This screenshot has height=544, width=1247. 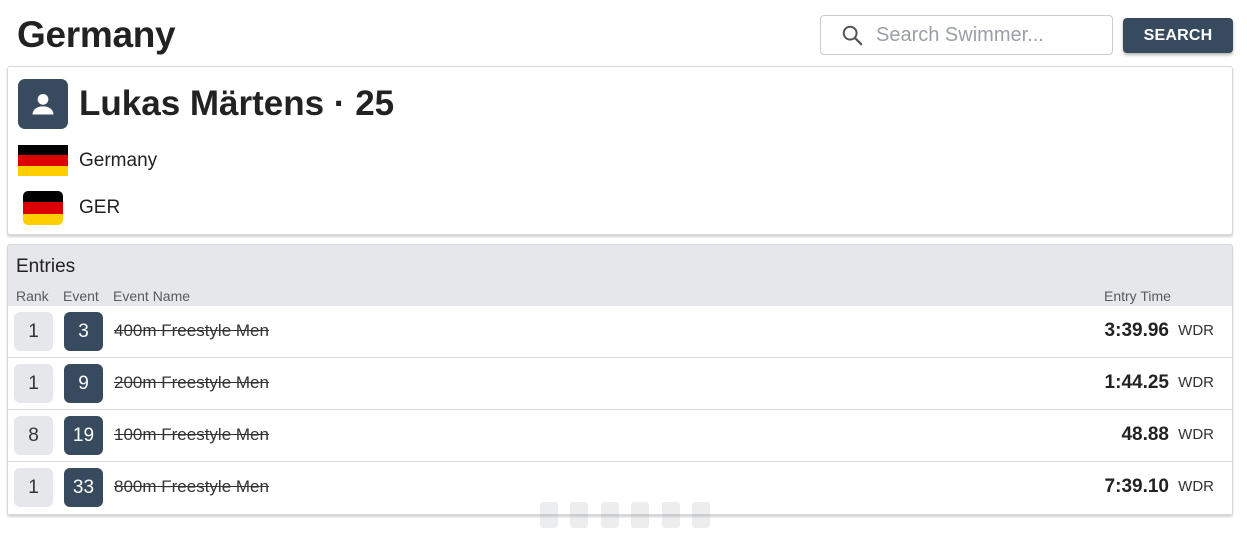 I want to click on search-input, so click(x=986, y=35).